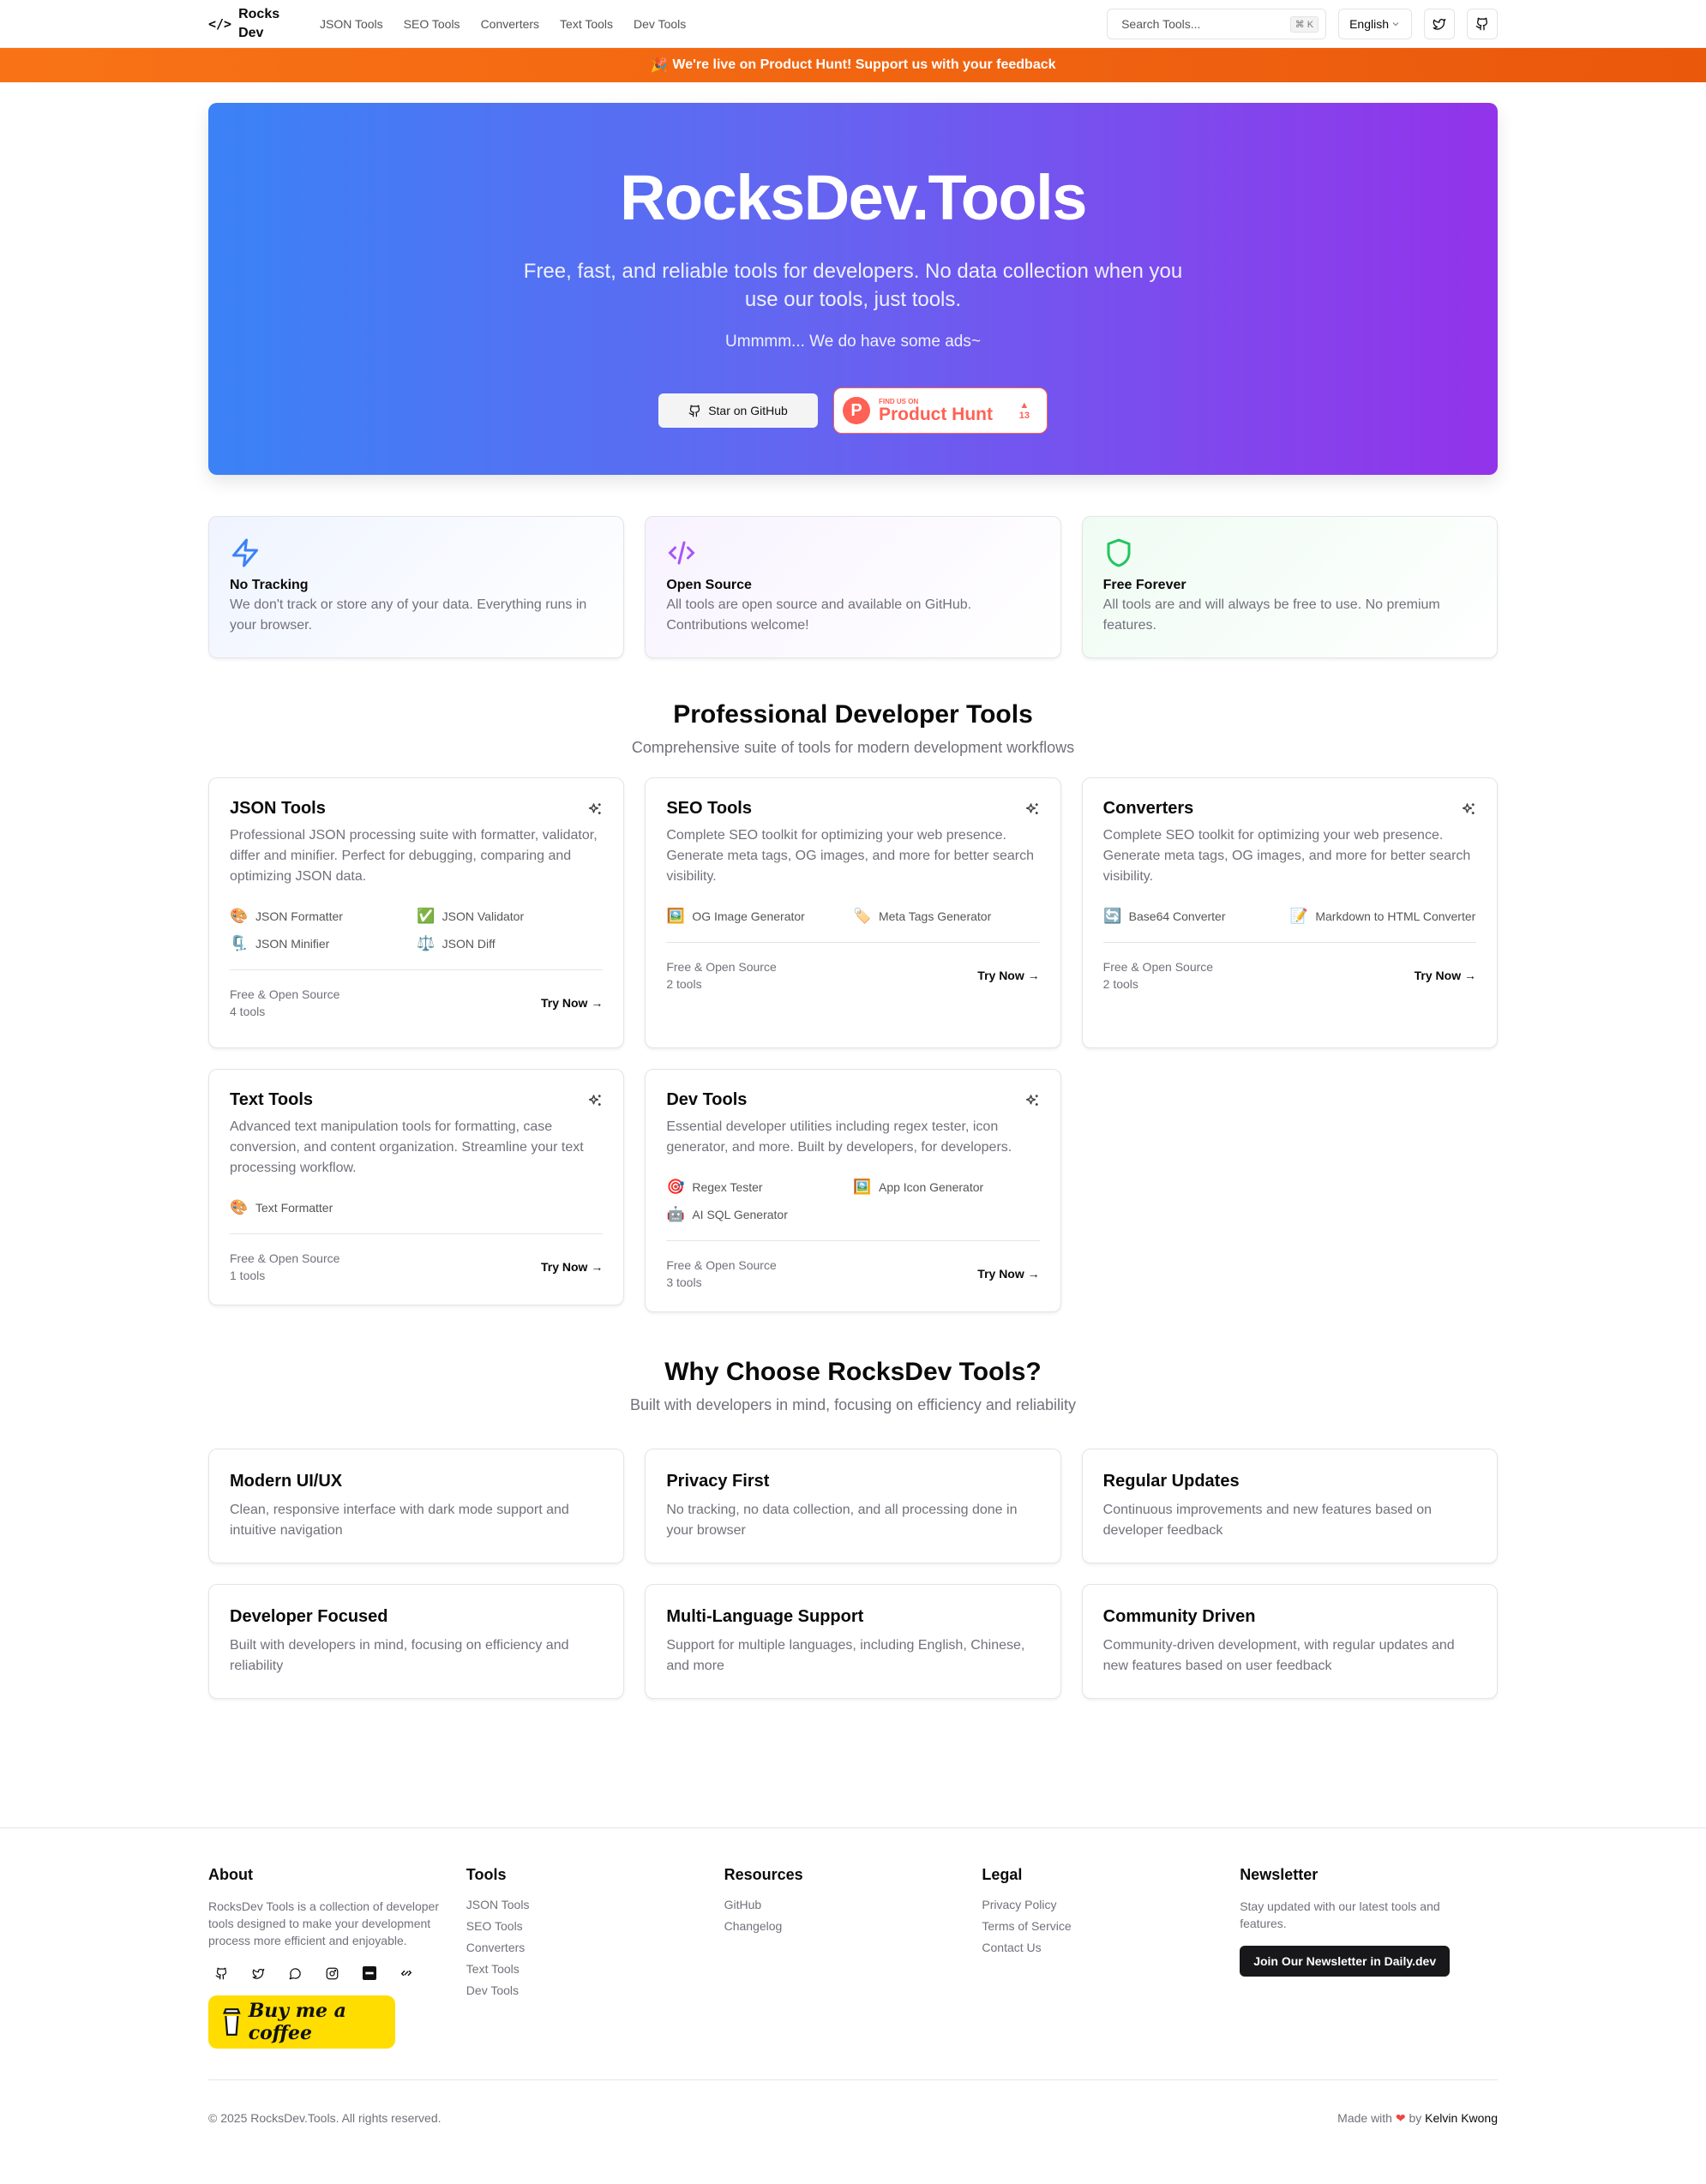 This screenshot has width=1706, height=2184. What do you see at coordinates (1111, 1947) in the screenshot?
I see `footer-link-contact: Contact Us` at bounding box center [1111, 1947].